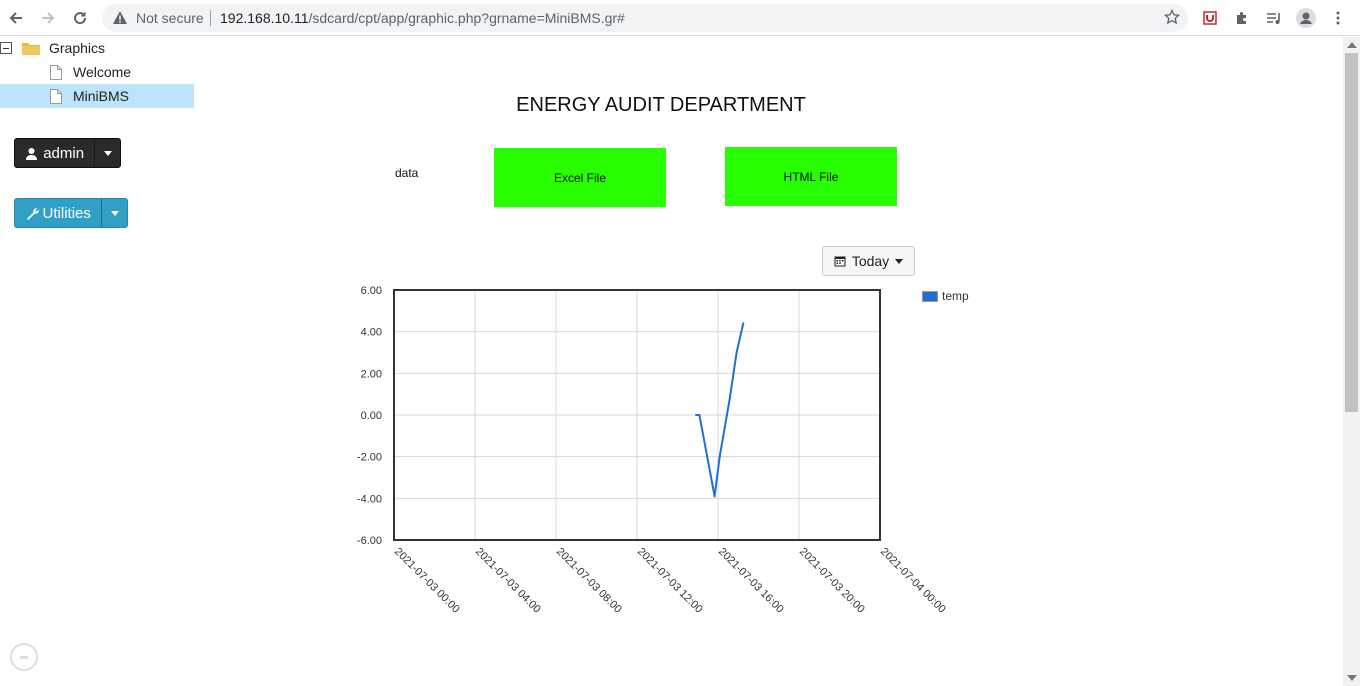 The image size is (1360, 686). I want to click on reload-icon, so click(80, 18).